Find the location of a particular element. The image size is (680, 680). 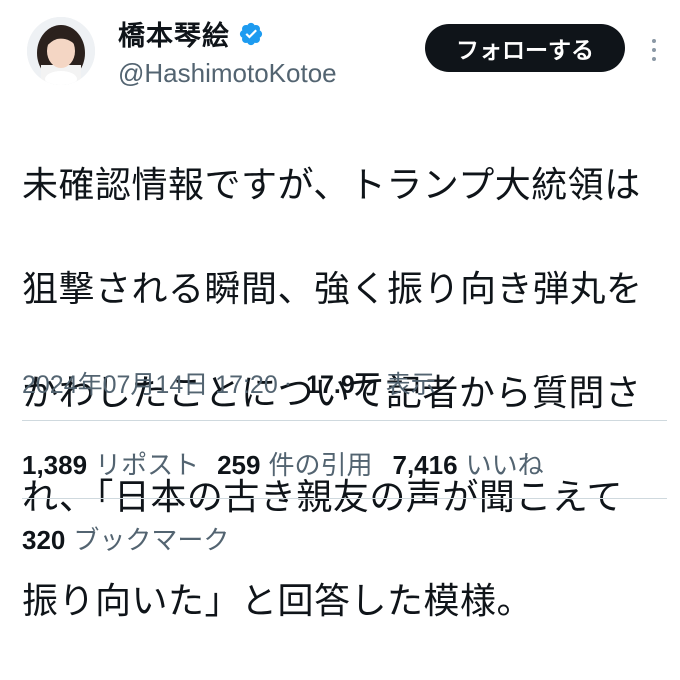

follow-button: フォローする is located at coordinates (525, 48).